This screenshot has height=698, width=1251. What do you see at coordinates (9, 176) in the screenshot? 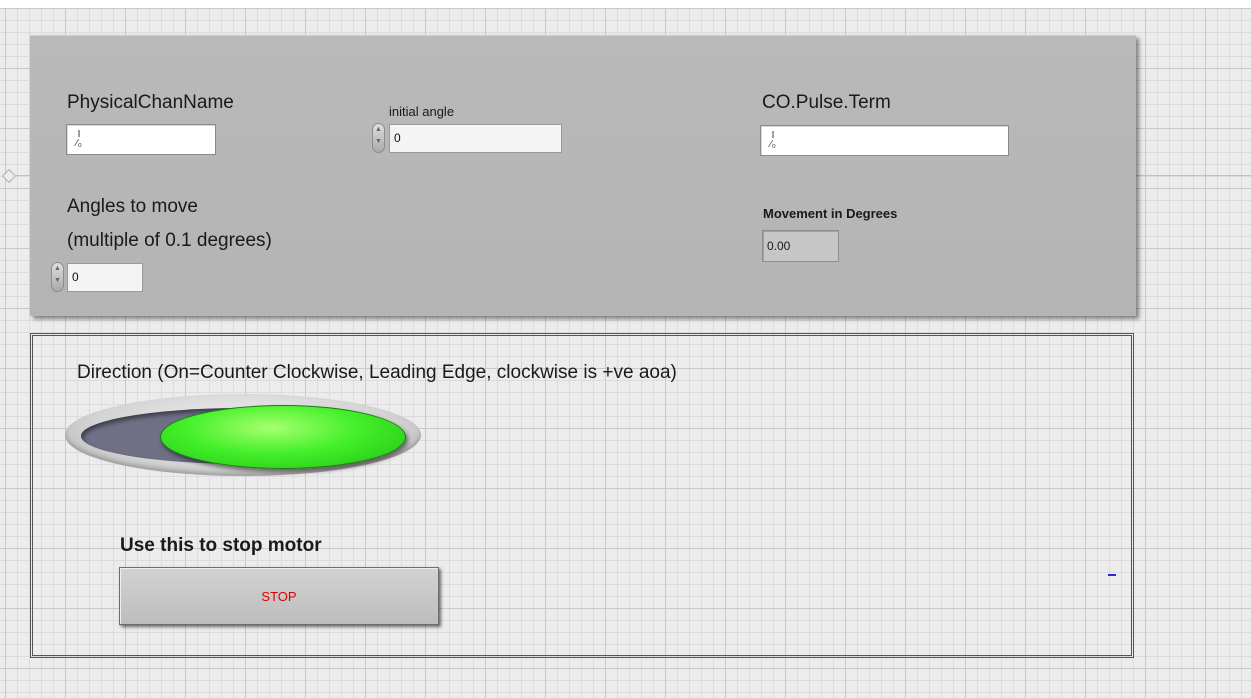
I see `connector-marker` at bounding box center [9, 176].